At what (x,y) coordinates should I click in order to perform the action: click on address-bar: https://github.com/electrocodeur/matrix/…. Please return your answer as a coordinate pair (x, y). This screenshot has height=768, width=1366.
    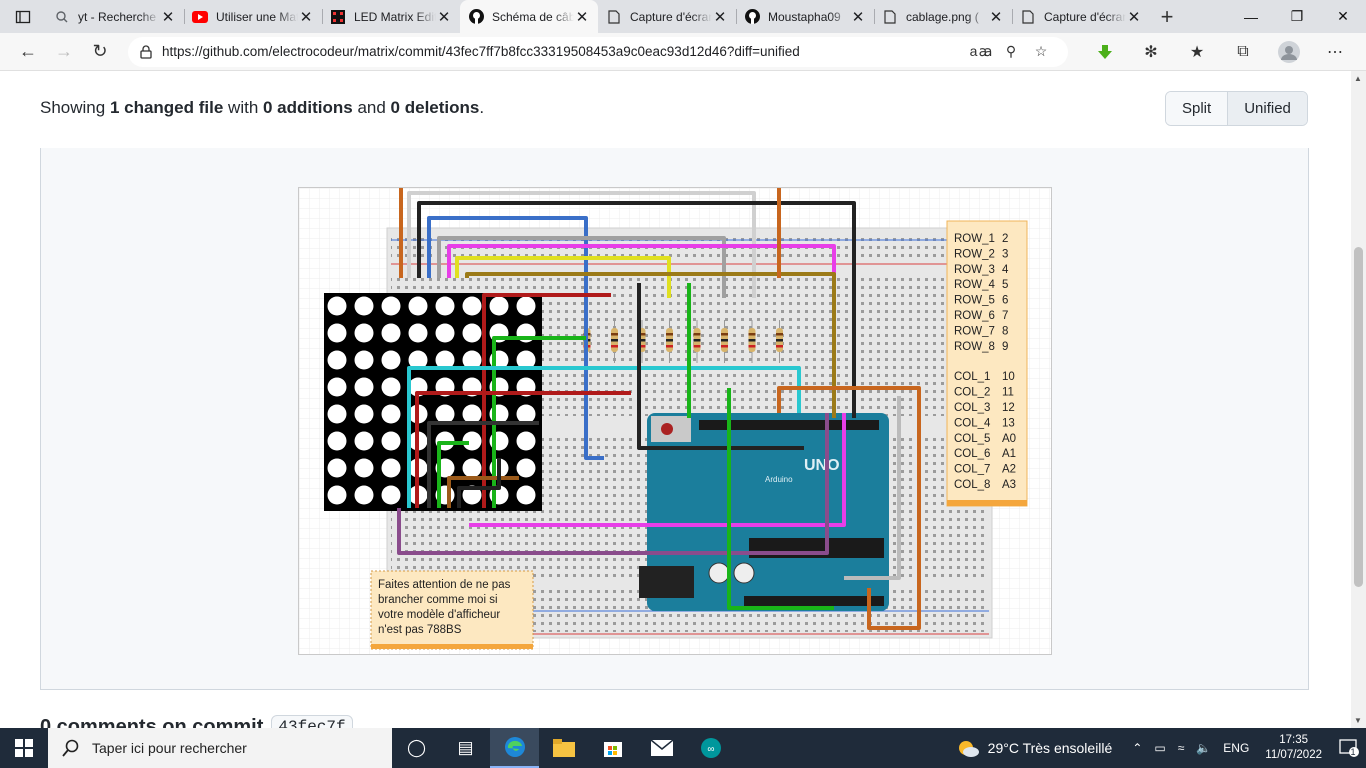
    Looking at the image, I should click on (598, 51).